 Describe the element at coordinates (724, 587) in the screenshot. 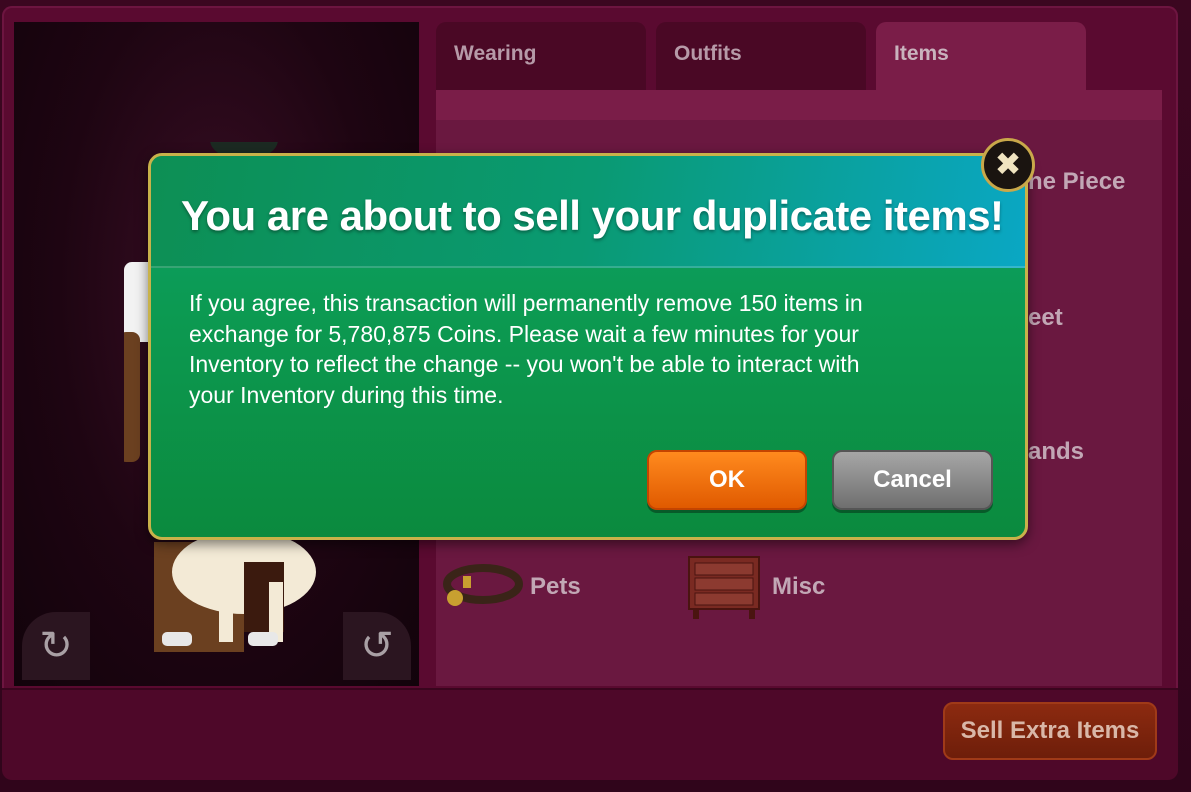

I see `dresser-icon` at that location.